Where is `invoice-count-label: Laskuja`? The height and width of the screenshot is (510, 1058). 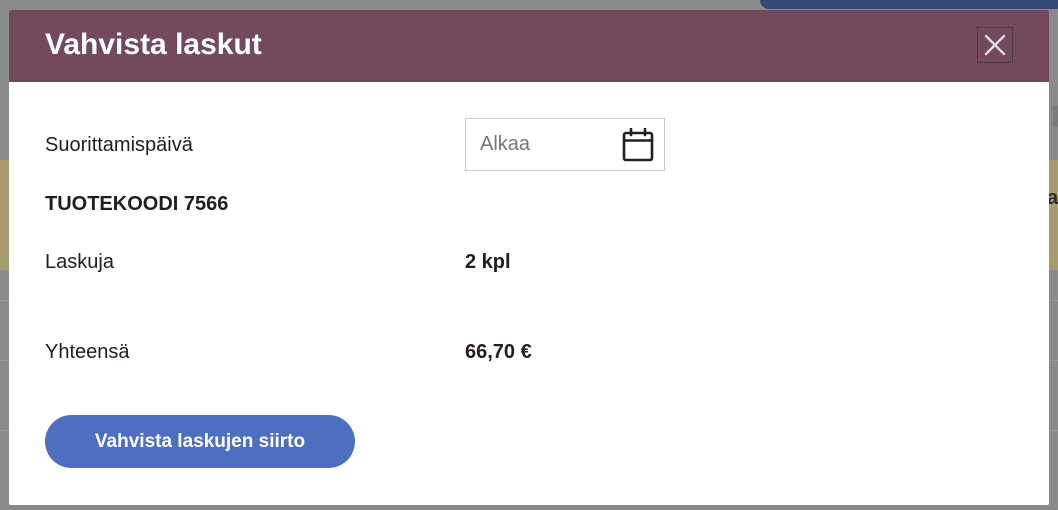 invoice-count-label: Laskuja is located at coordinates (79, 262).